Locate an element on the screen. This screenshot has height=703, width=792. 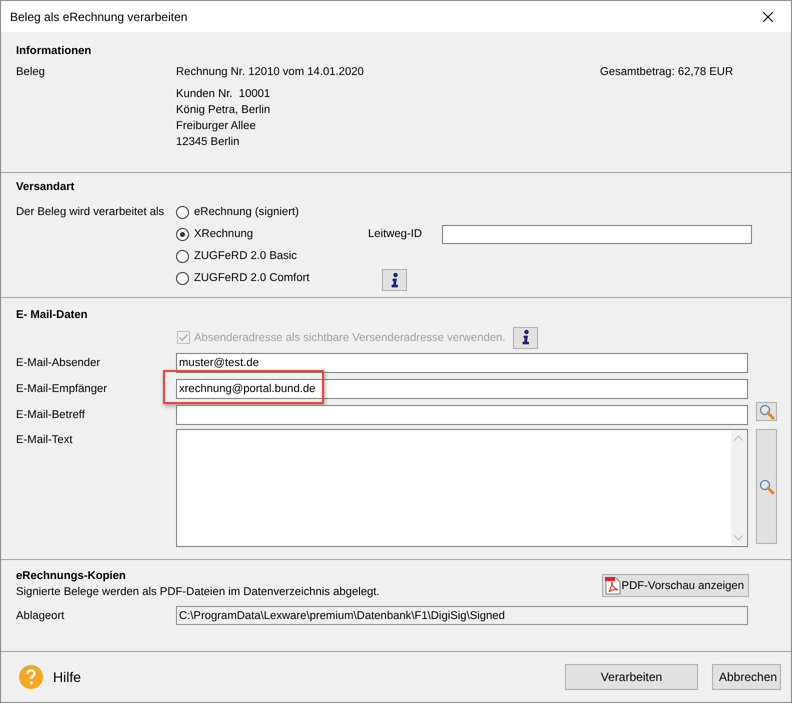
search-button is located at coordinates (766, 411).